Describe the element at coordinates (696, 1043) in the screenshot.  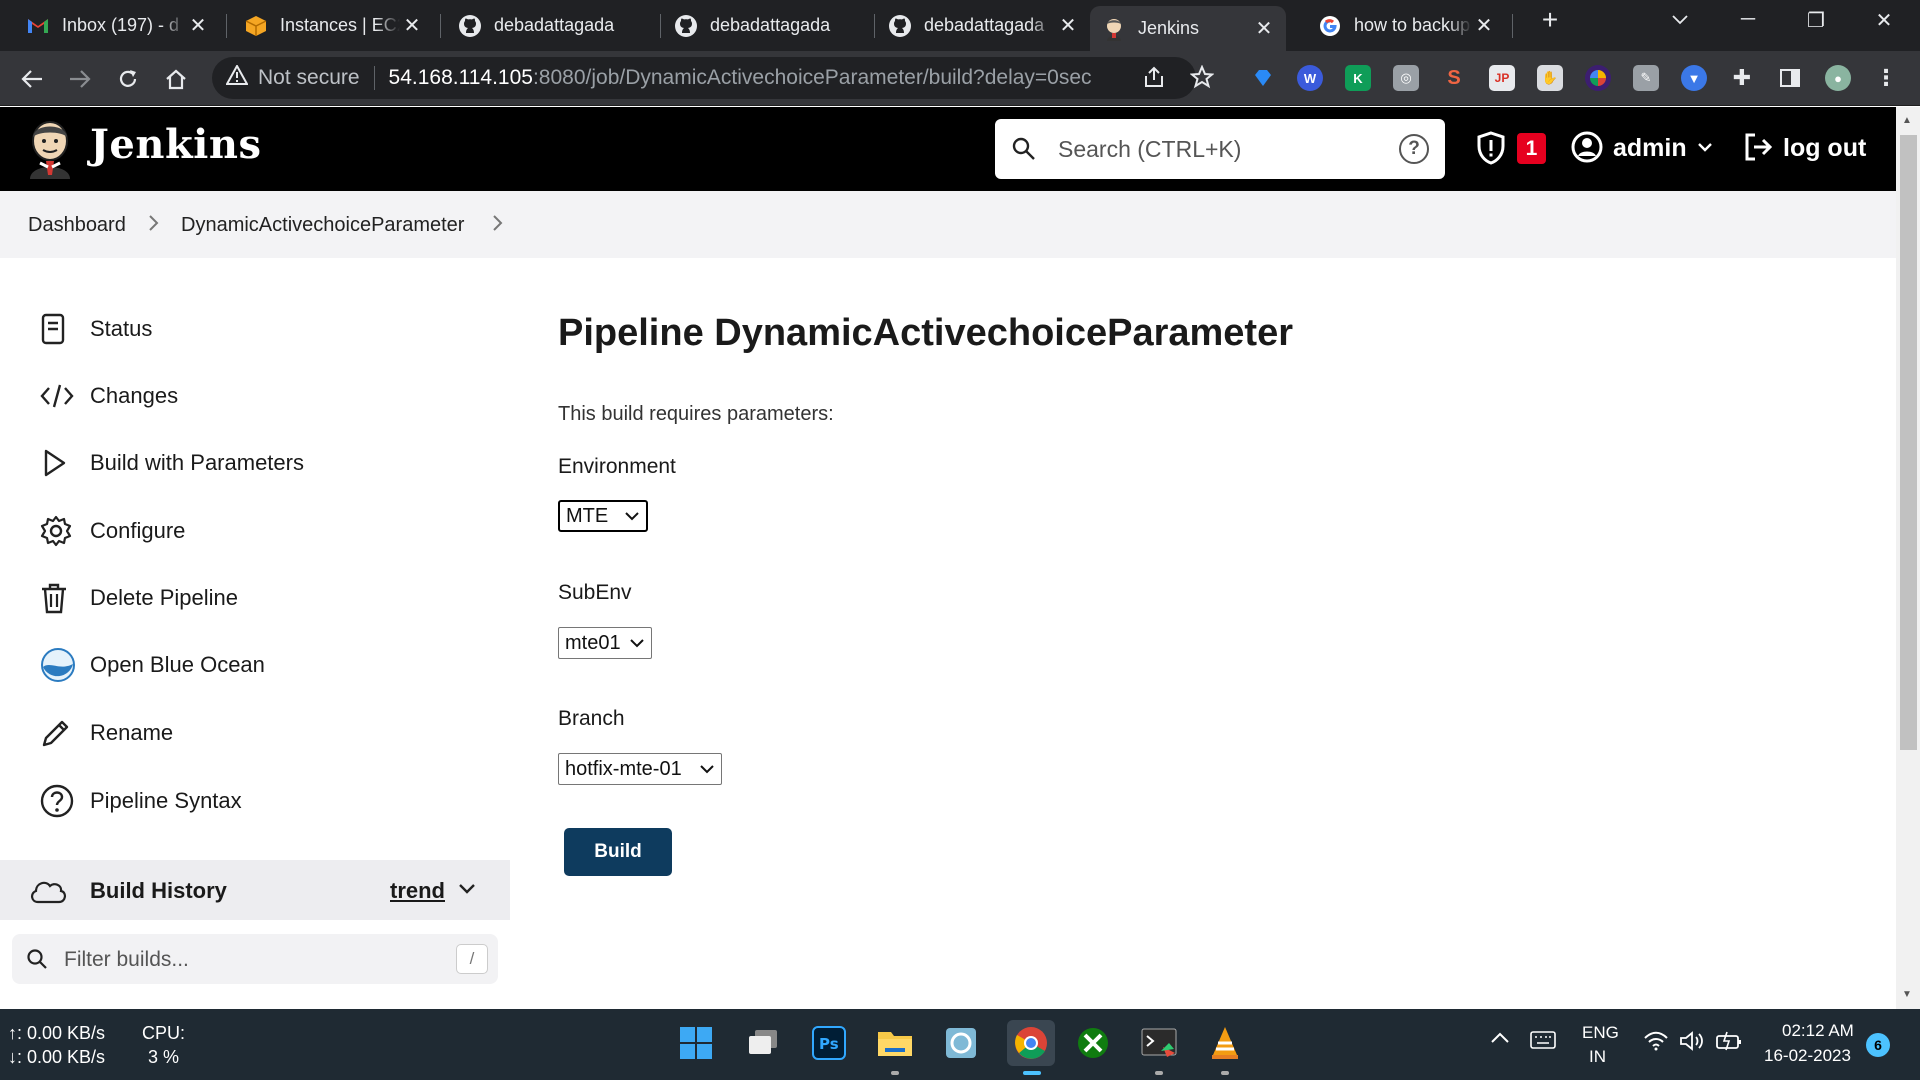
I see `windows-start-icon` at that location.